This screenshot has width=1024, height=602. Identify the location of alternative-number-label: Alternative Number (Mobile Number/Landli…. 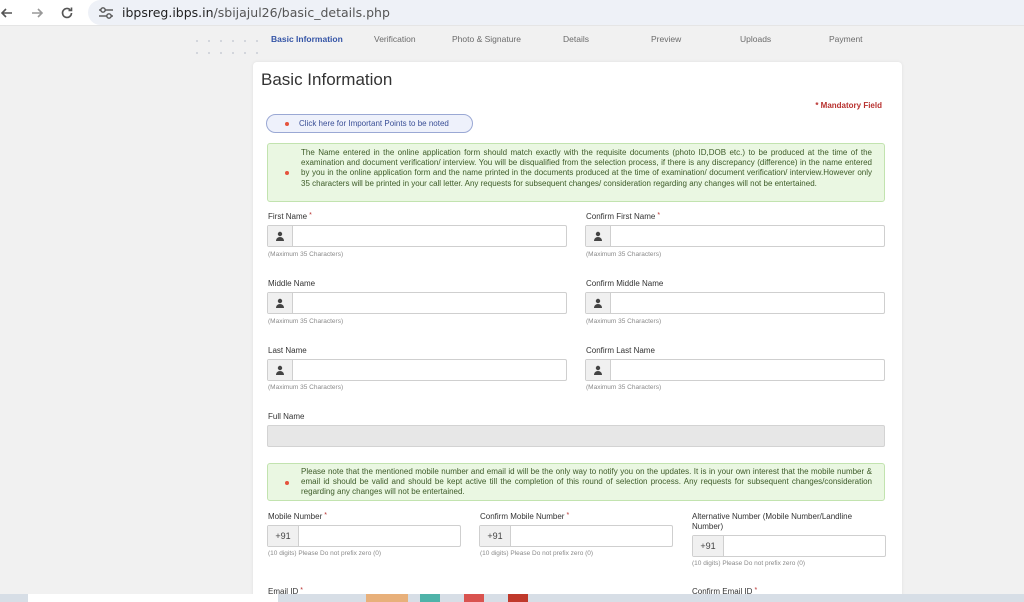
(772, 521).